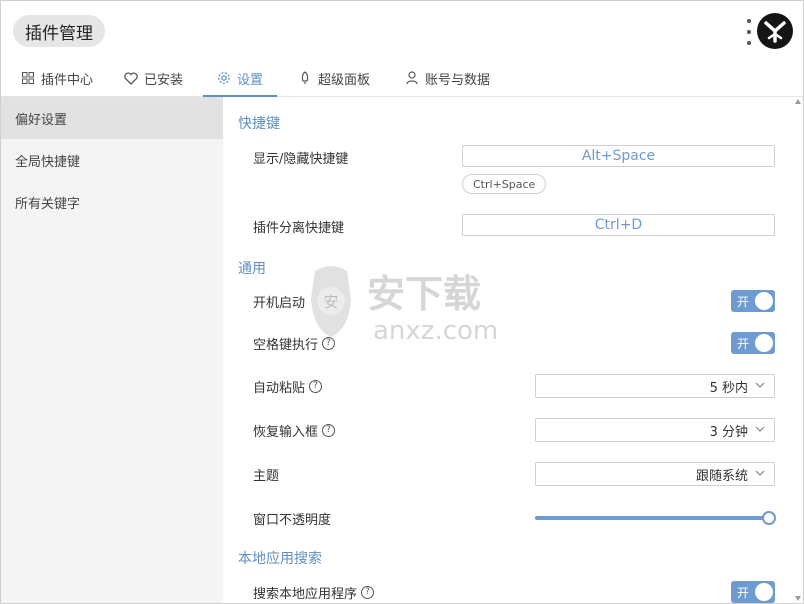  Describe the element at coordinates (112, 118) in the screenshot. I see `sidebar-item-preferences: 偏好设置` at that location.